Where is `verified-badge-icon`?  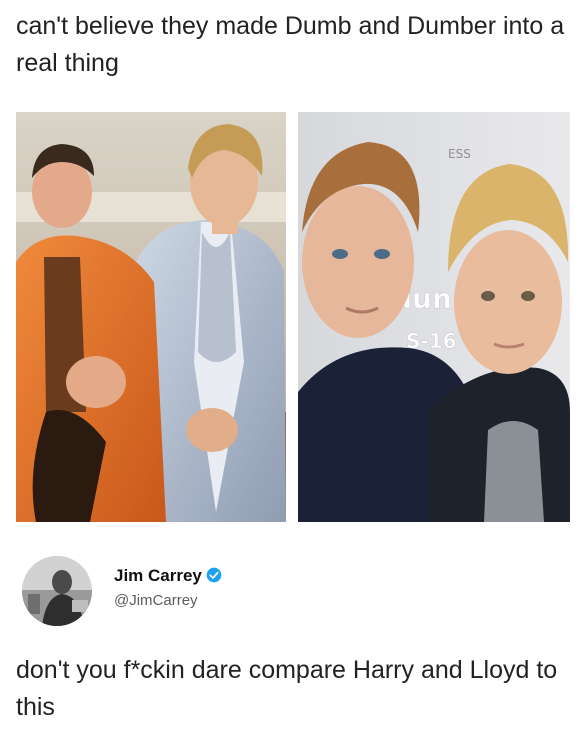
verified-badge-icon is located at coordinates (214, 575).